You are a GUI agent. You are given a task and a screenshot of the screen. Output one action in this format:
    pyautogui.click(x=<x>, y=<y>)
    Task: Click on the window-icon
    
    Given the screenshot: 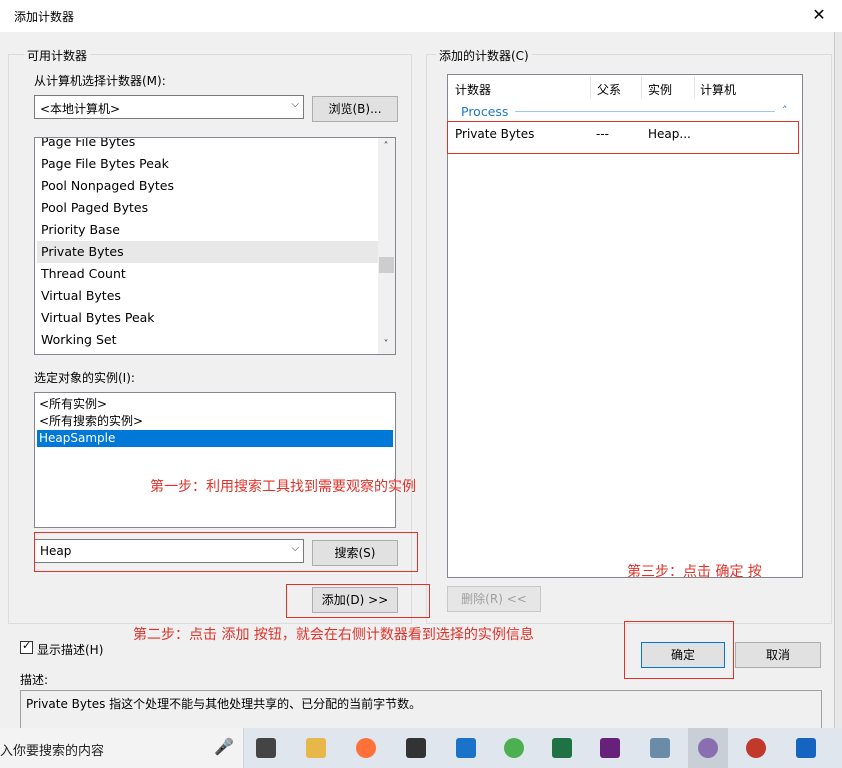 What is the action you would take?
    pyautogui.click(x=806, y=748)
    